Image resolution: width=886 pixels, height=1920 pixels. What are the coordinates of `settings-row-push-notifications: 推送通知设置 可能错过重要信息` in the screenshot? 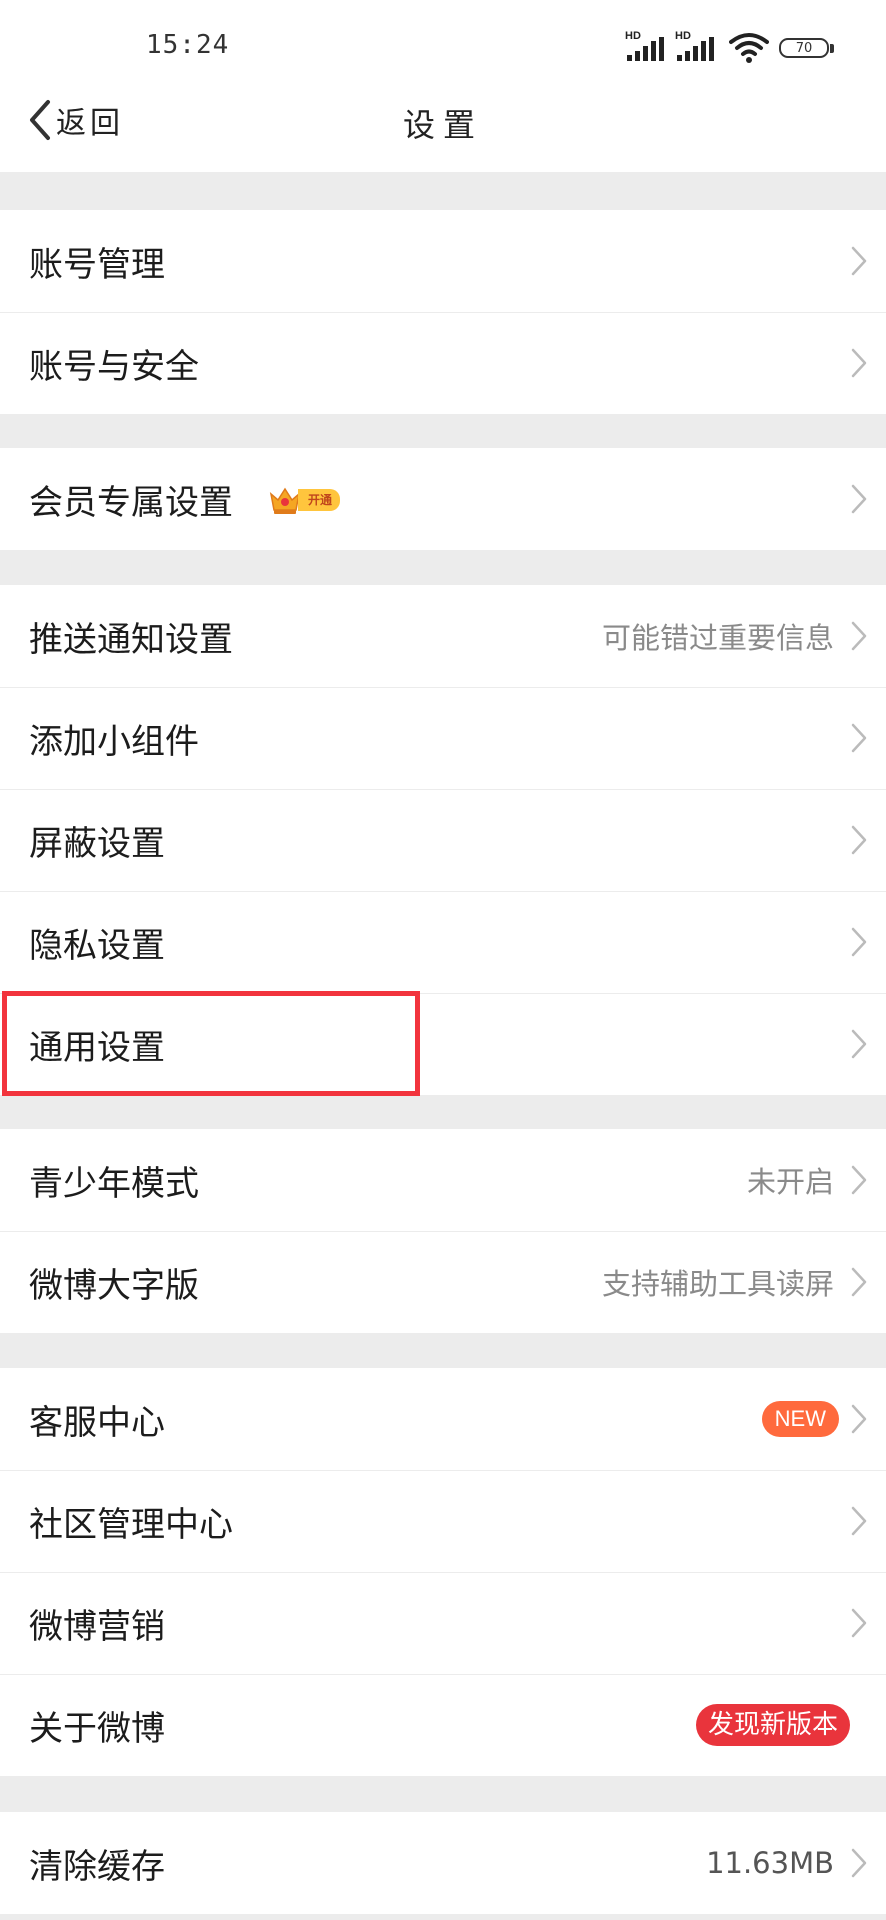 It's located at (443, 636).